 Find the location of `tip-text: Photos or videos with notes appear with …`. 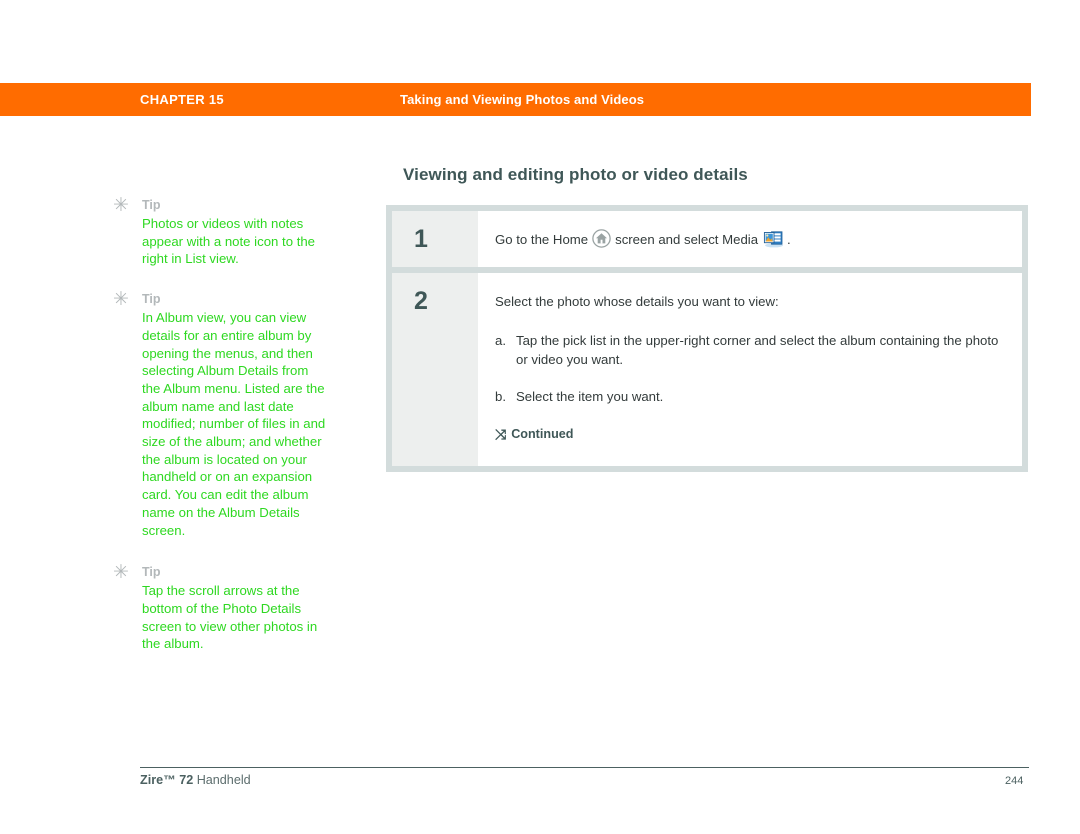

tip-text: Photos or videos with notes appear with … is located at coordinates (229, 241).